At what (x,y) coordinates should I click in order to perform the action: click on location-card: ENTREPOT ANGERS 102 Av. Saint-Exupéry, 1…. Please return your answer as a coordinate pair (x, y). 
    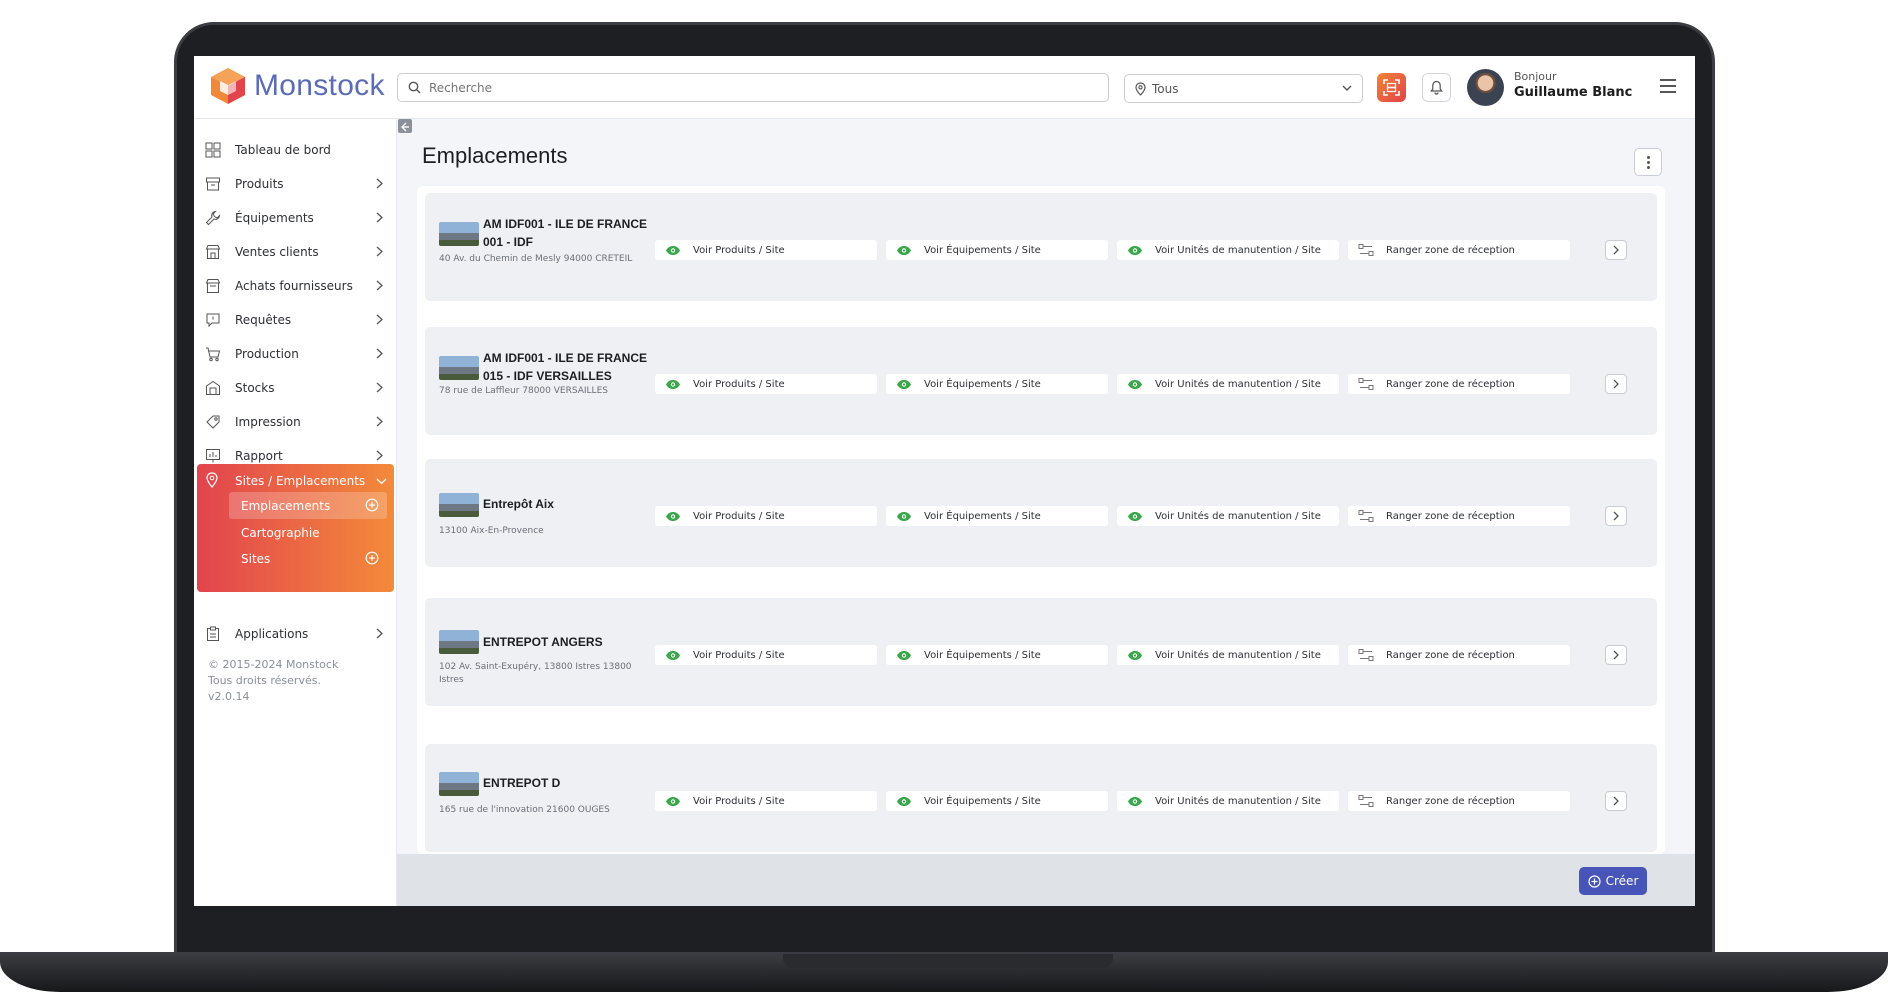
    Looking at the image, I should click on (1041, 652).